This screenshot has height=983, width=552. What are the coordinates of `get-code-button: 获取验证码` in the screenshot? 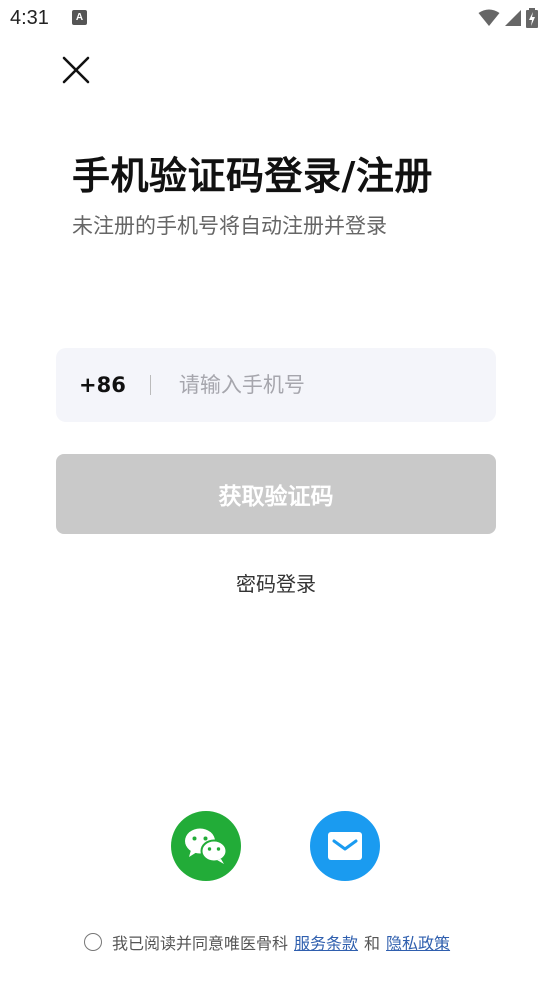 It's located at (276, 494).